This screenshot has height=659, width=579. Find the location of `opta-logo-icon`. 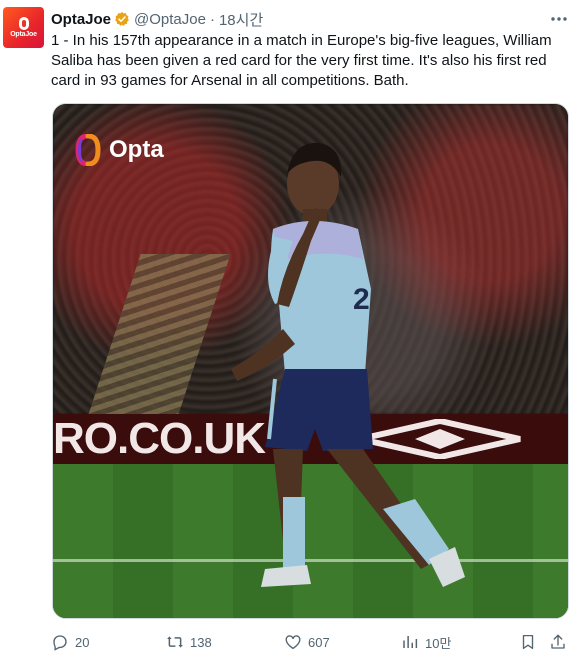

opta-logo-icon is located at coordinates (88, 150).